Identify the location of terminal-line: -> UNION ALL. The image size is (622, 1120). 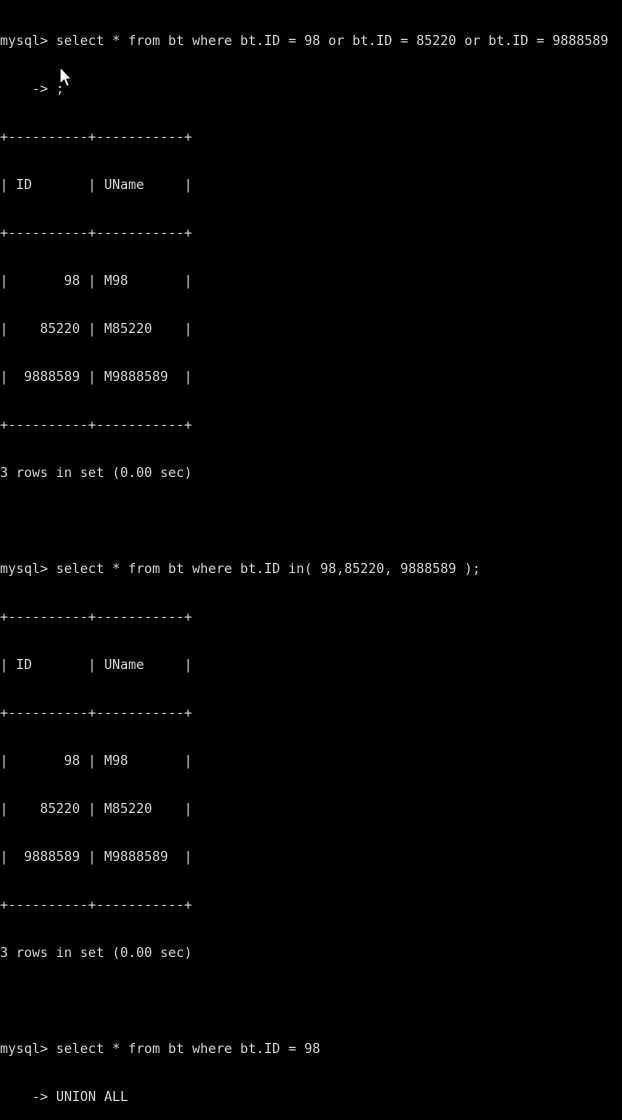
(64, 1097).